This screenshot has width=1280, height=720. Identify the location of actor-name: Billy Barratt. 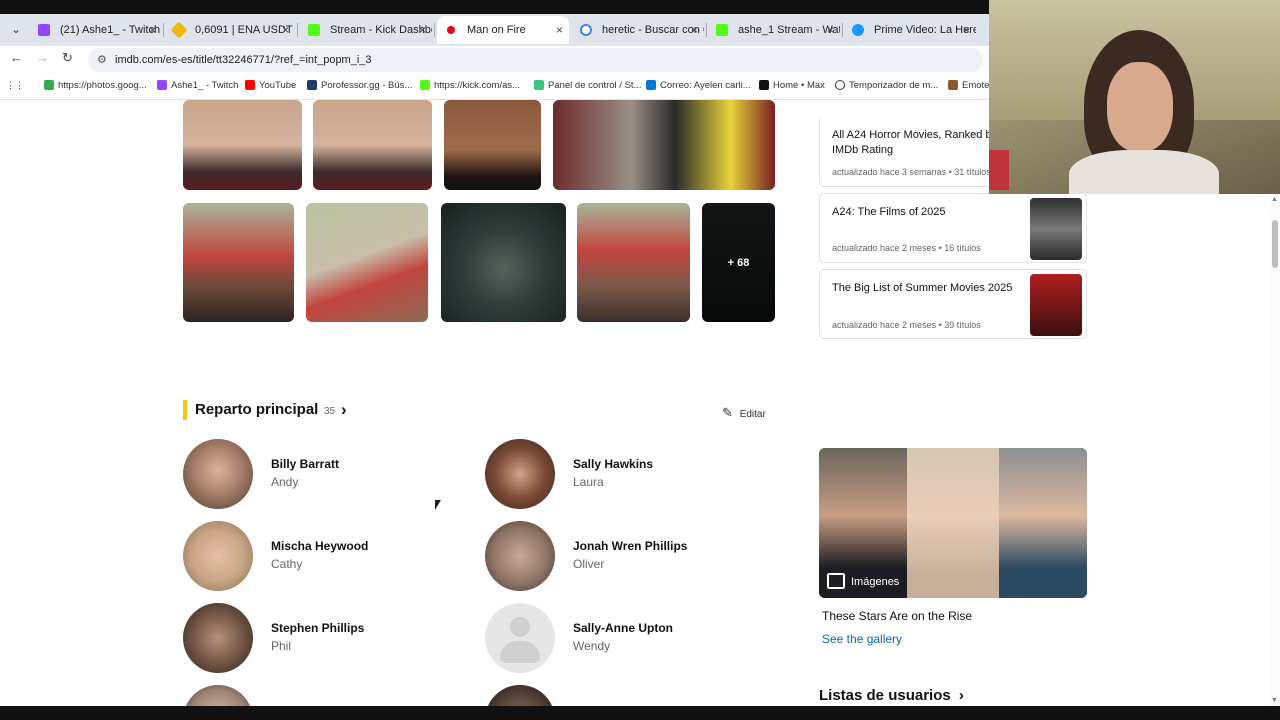
(305, 464).